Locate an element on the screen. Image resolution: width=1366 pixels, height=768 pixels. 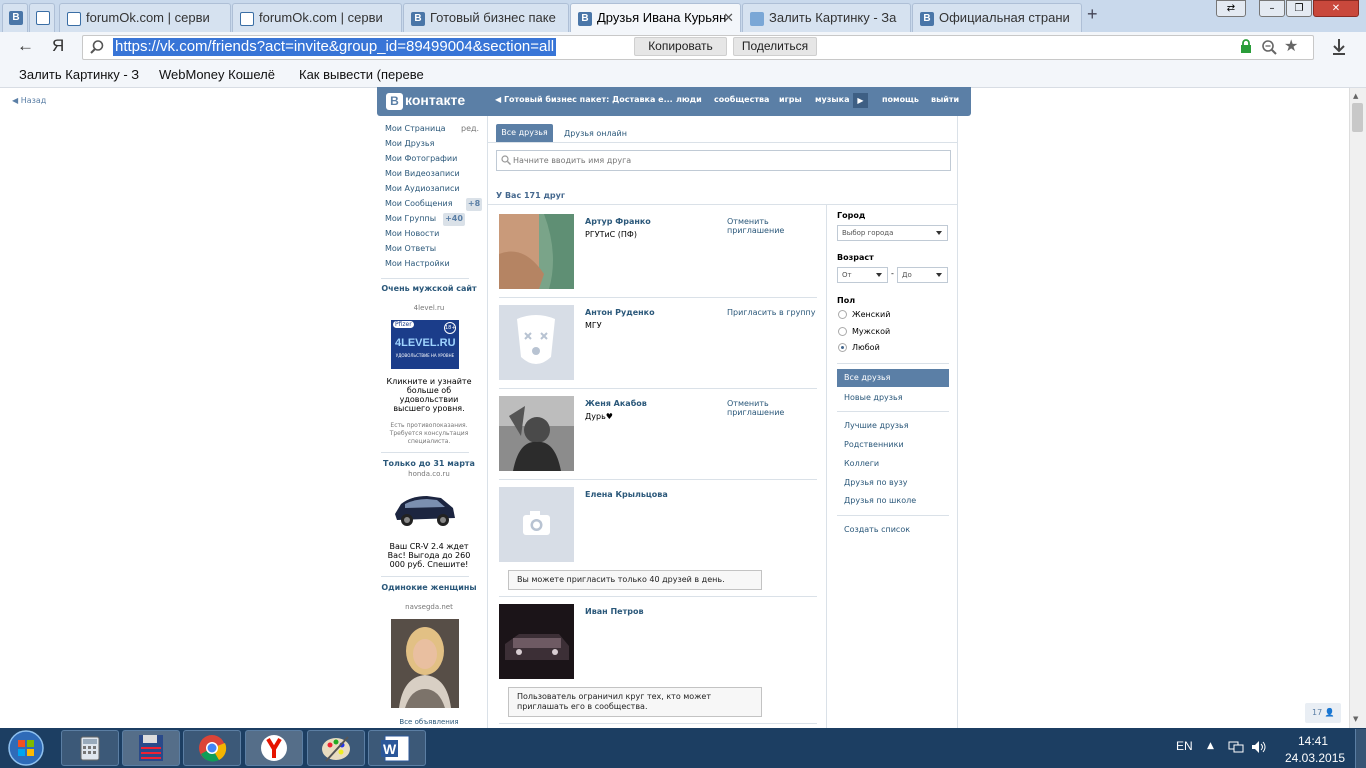
friend-name: Антон Руденко is located at coordinates (620, 312).